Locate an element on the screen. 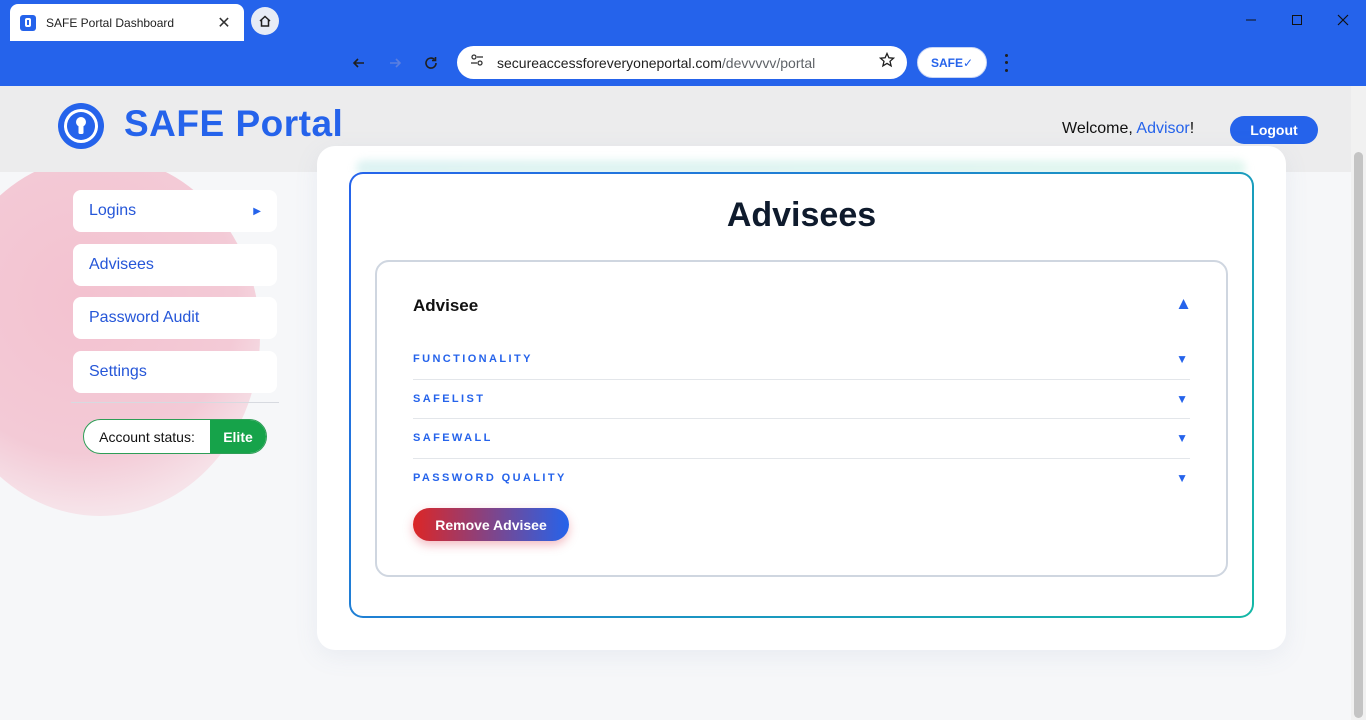  reload-icon is located at coordinates (431, 63).